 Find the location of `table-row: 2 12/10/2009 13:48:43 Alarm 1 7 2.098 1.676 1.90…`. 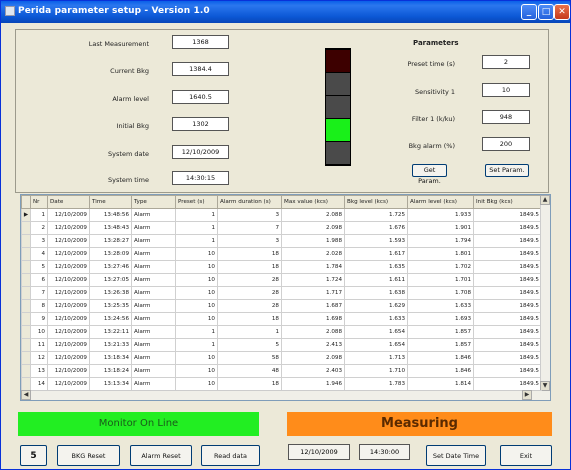

table-row: 2 12/10/2009 13:48:43 Alarm 1 7 2.098 1.676 1.90… is located at coordinates (281, 228).